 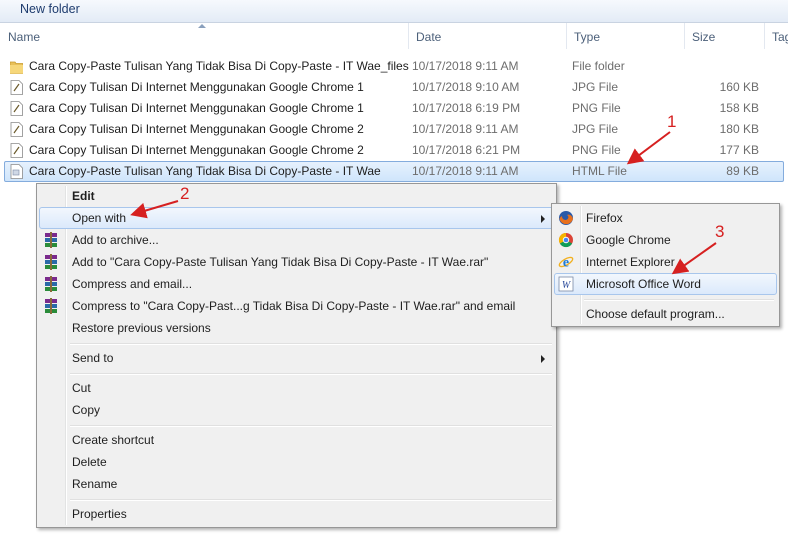 I want to click on annotation-number-2: 2, so click(x=185, y=193).